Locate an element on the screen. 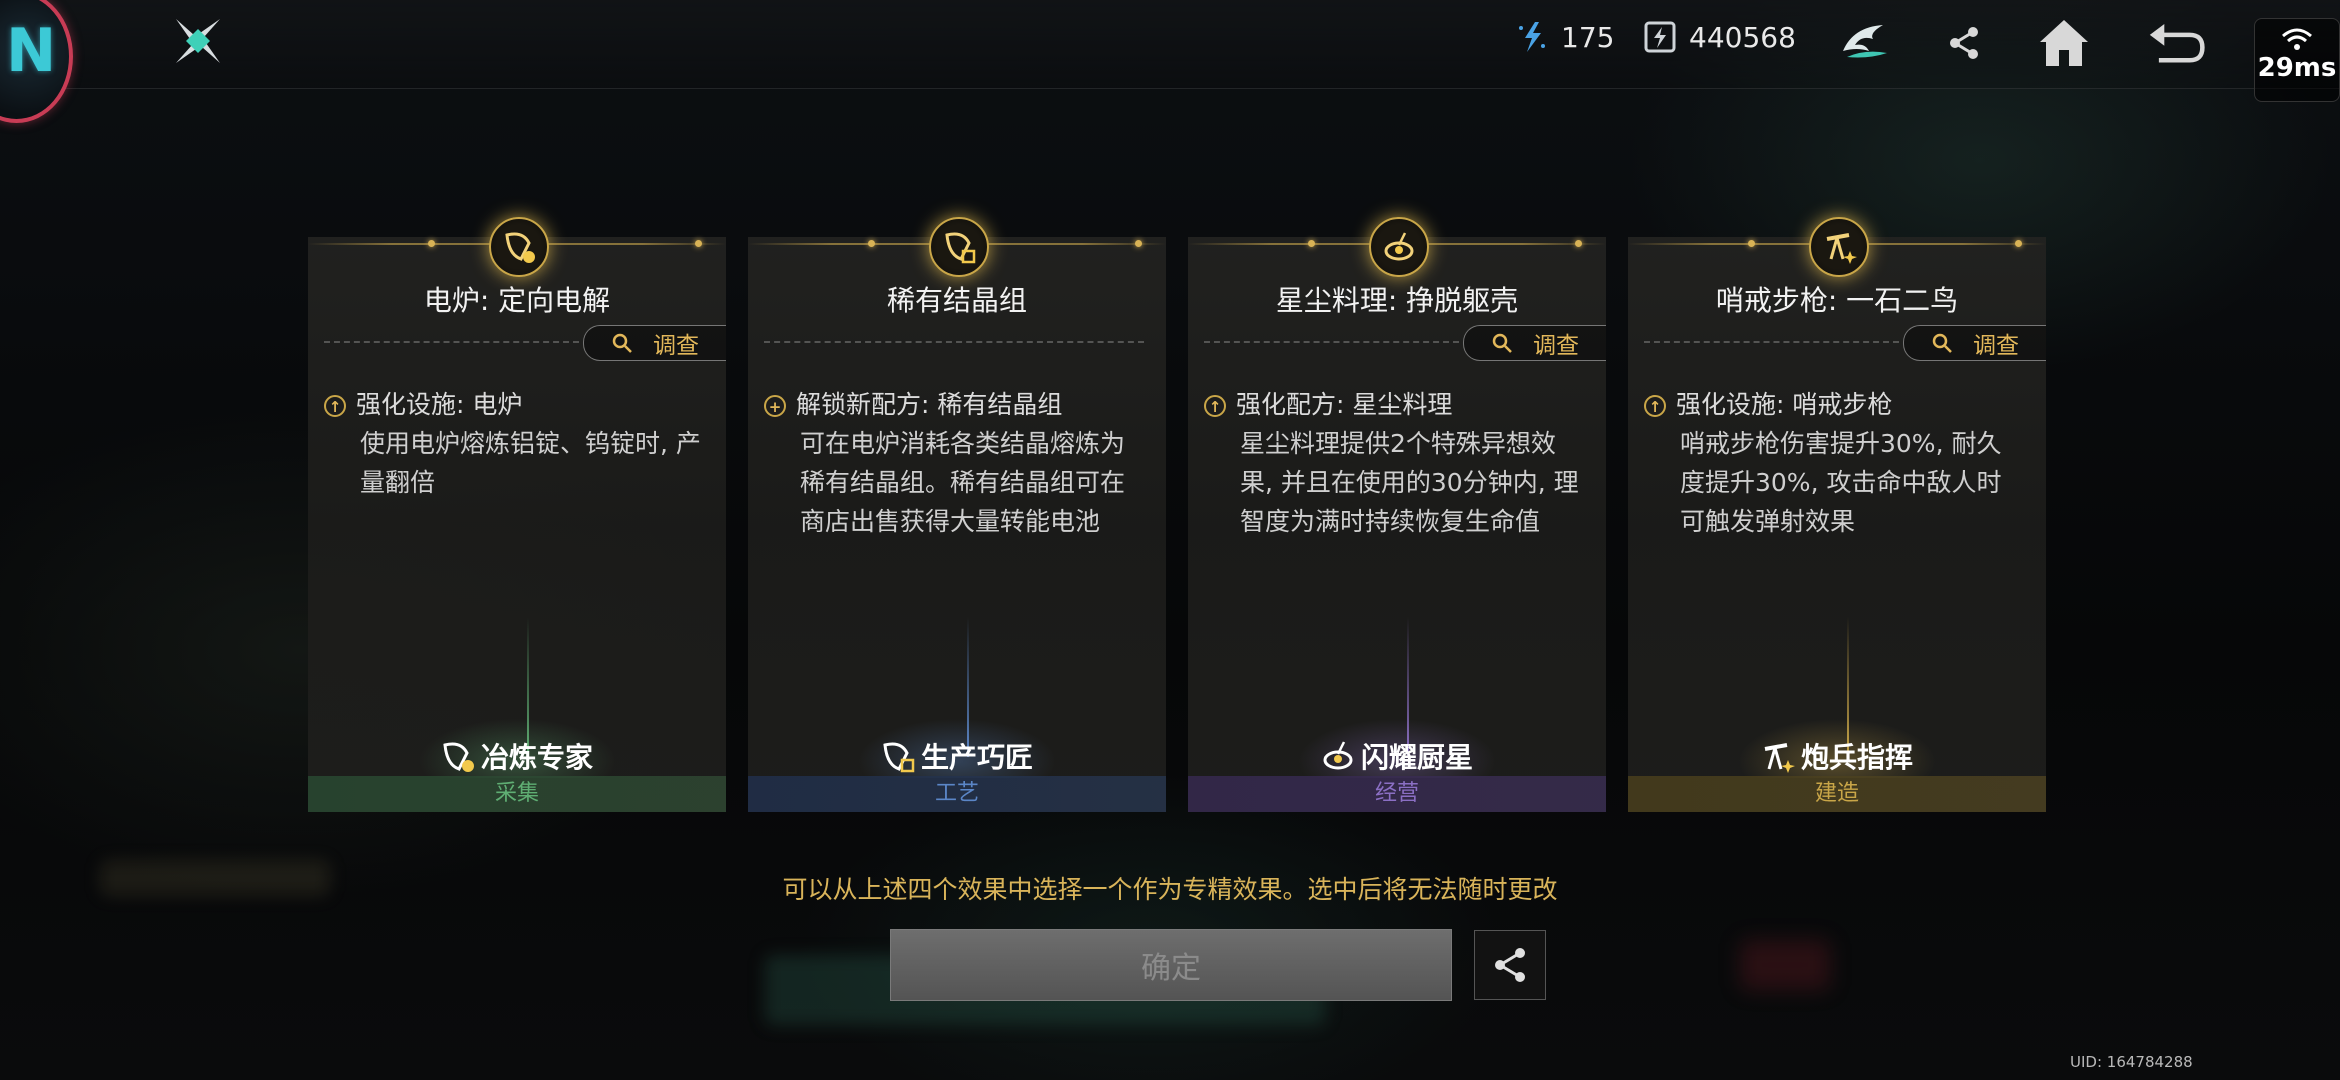 This screenshot has height=1080, width=2340. effect-body: 哨戒步枪伤害提升30%, 耐久度提升30%, 攻击命中敌人时可触发弹射效果 is located at coordinates (1841, 482).